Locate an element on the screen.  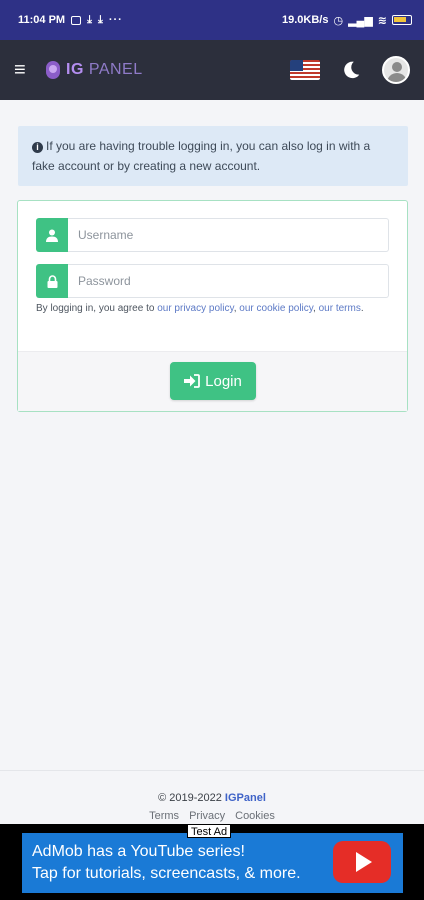
login-button: Login is located at coordinates (213, 381).